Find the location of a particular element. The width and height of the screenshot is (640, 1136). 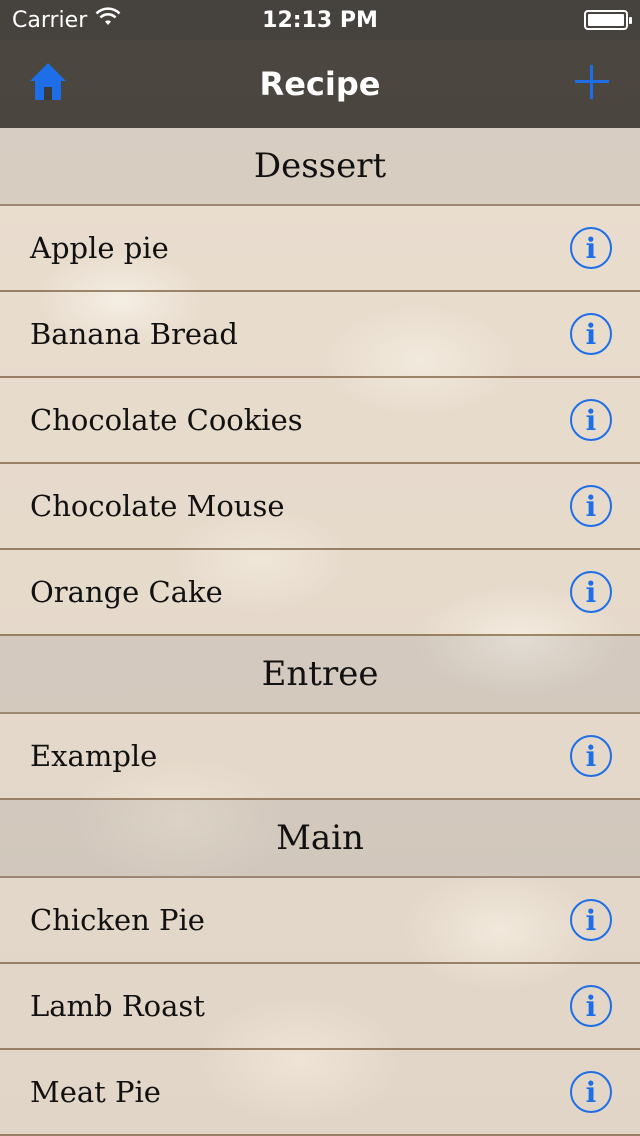

plus-icon is located at coordinates (592, 84).